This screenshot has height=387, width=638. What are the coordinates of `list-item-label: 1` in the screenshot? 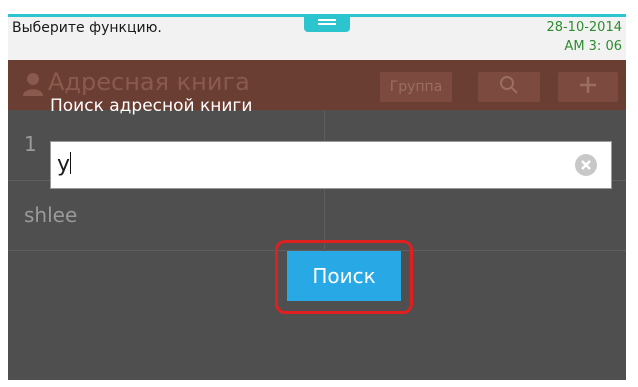 It's located at (30, 144).